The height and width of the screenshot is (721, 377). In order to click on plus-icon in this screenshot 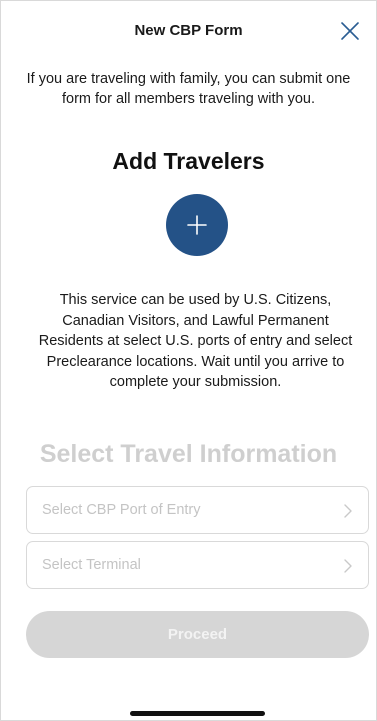, I will do `click(197, 225)`.